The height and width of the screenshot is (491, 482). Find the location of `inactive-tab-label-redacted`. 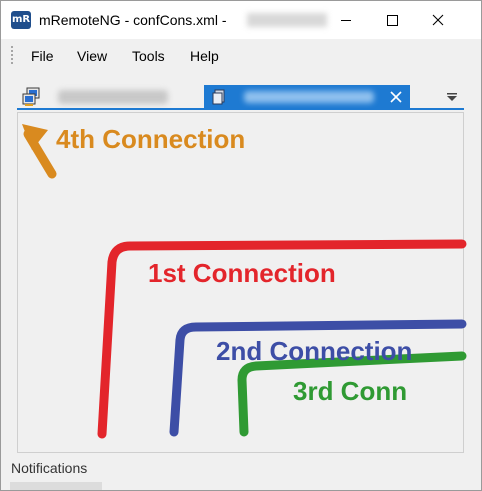

inactive-tab-label-redacted is located at coordinates (113, 97).